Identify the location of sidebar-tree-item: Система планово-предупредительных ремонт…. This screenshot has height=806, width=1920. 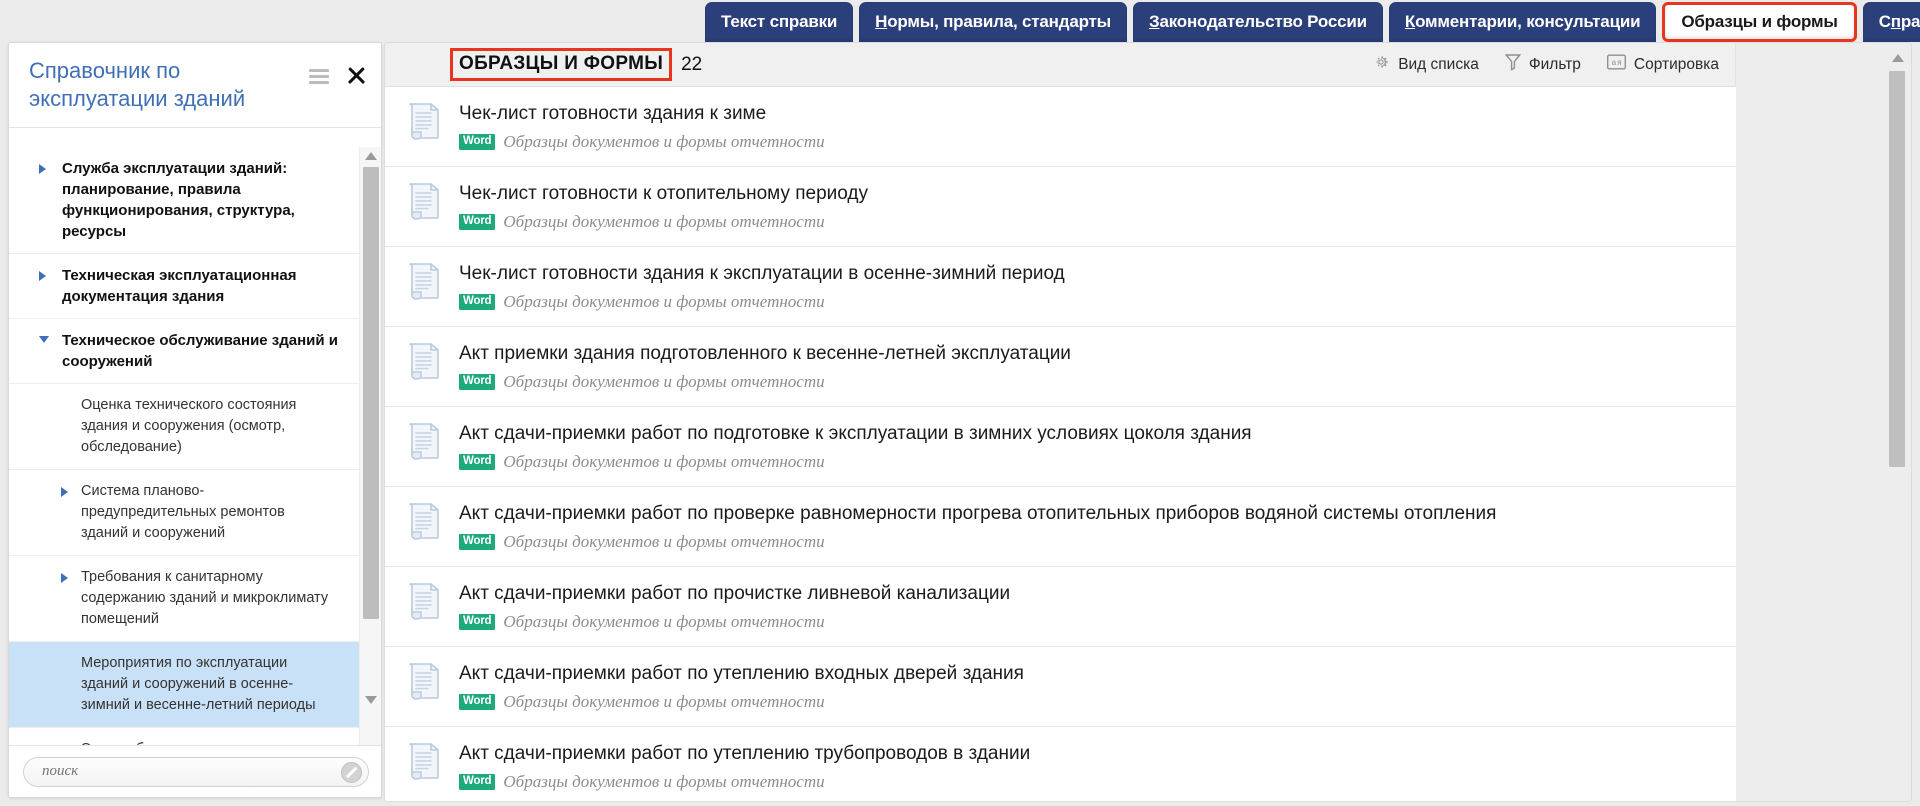
(185, 513).